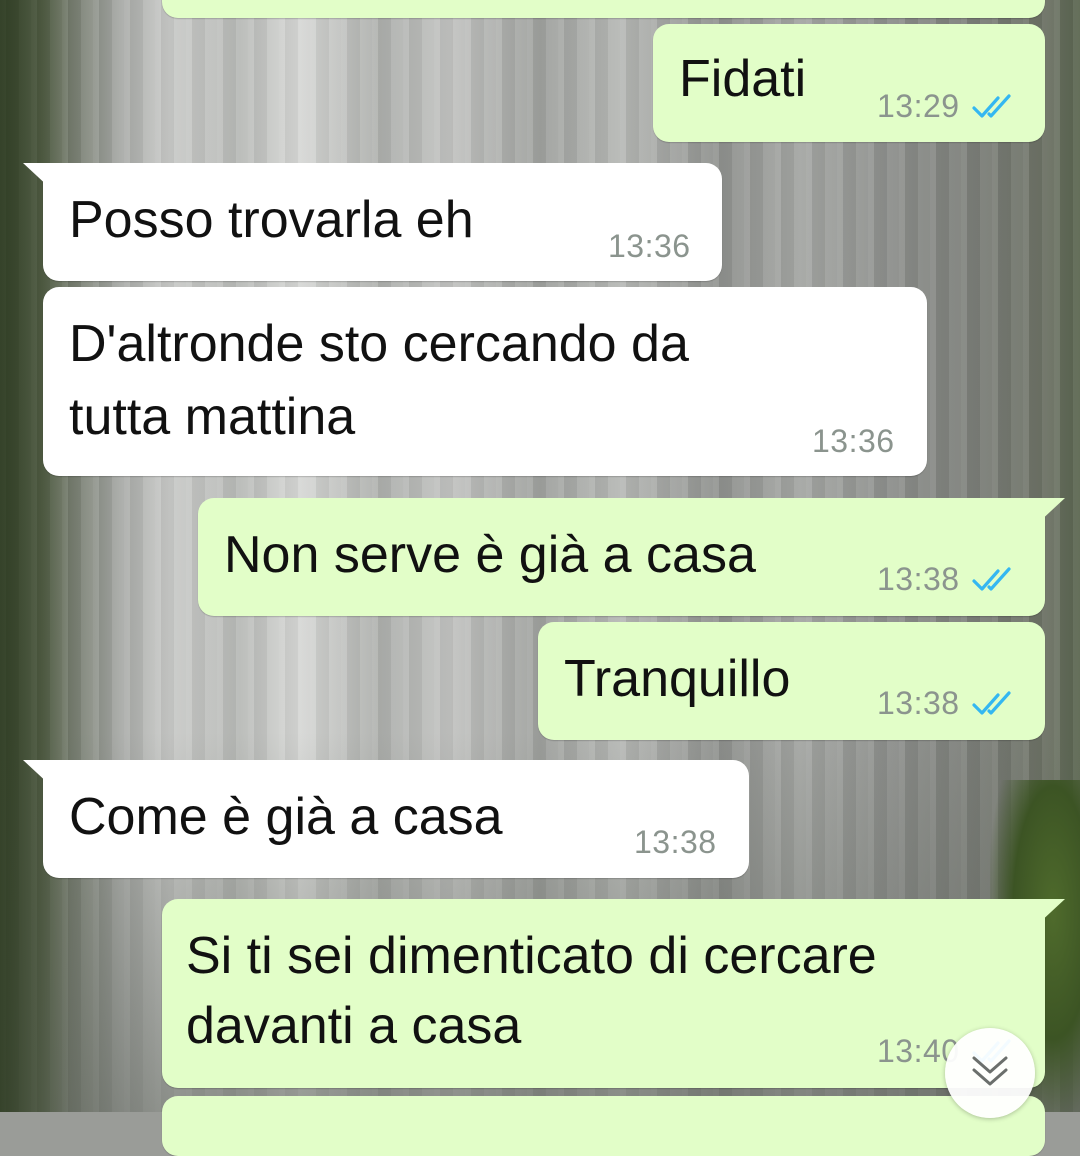  I want to click on message-text: Tranquillo, so click(677, 679).